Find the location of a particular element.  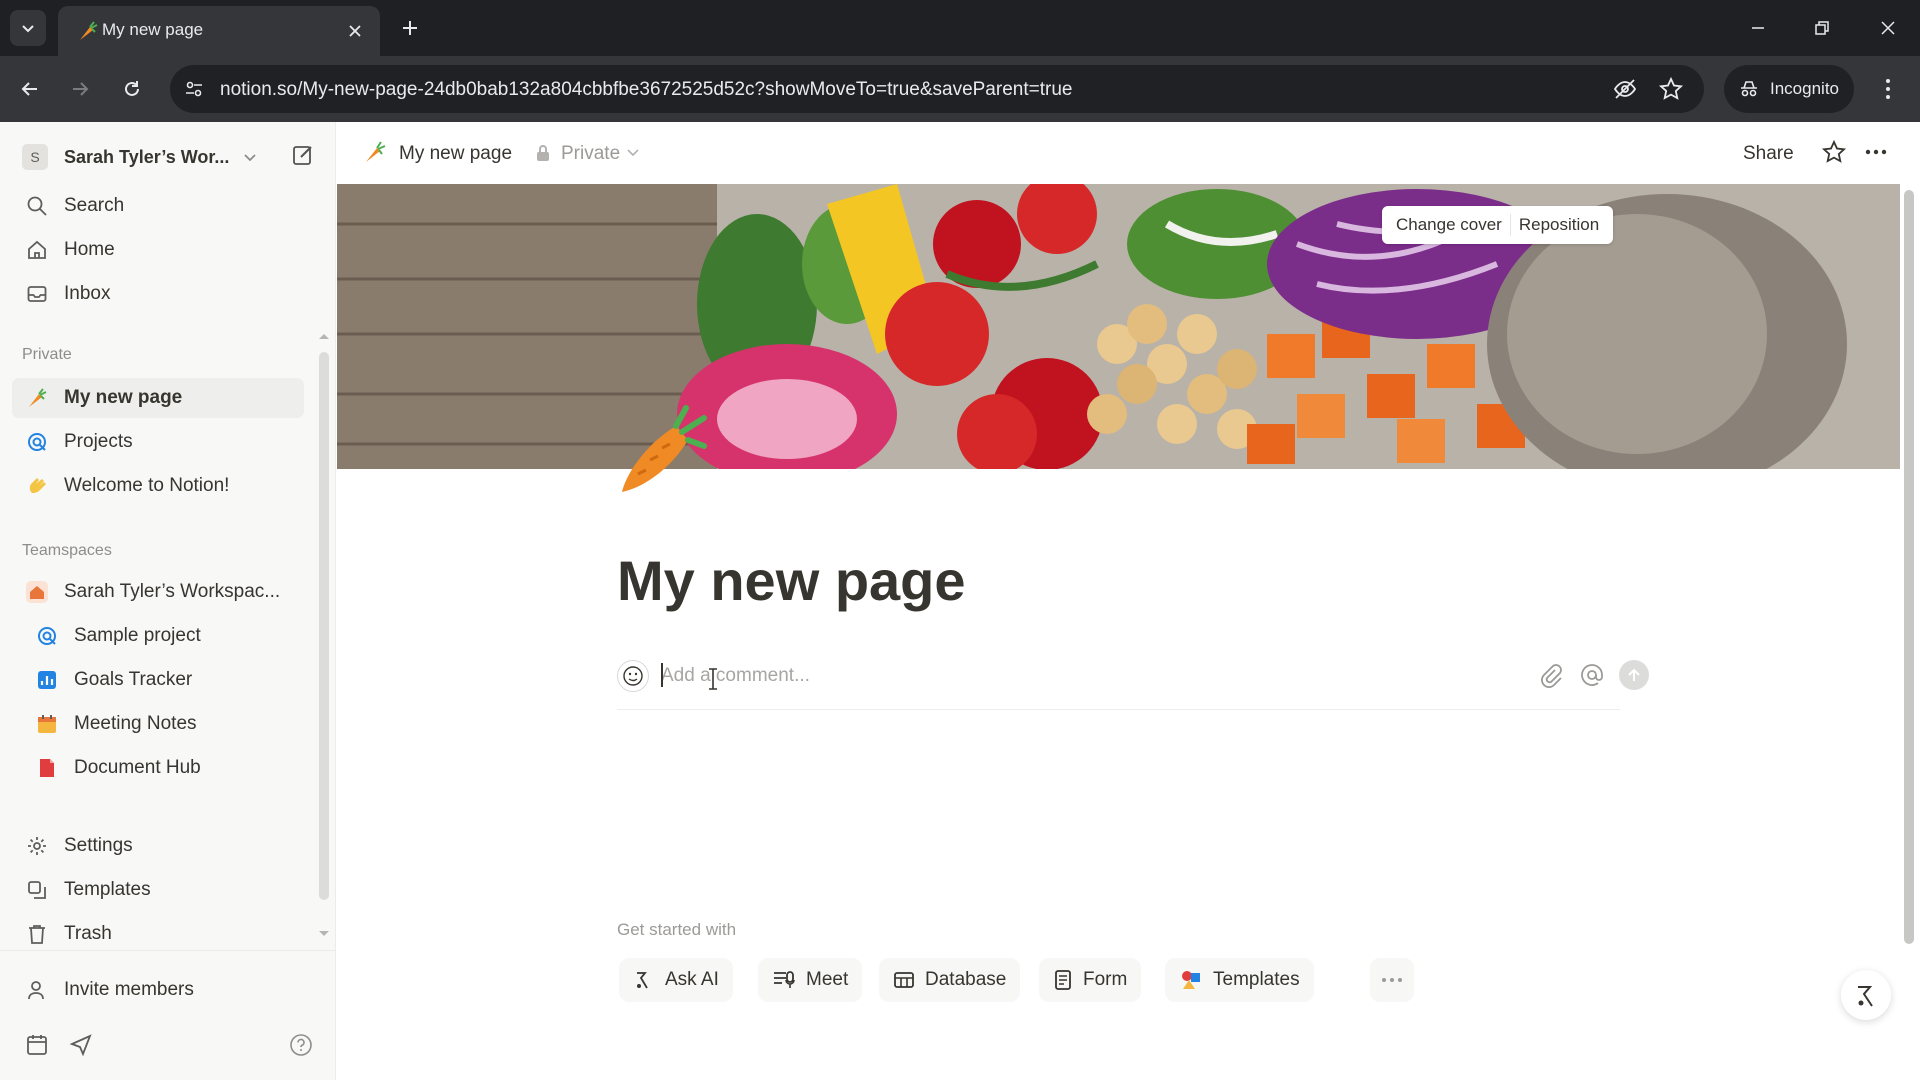

text-cursor-icon is located at coordinates (713, 679).